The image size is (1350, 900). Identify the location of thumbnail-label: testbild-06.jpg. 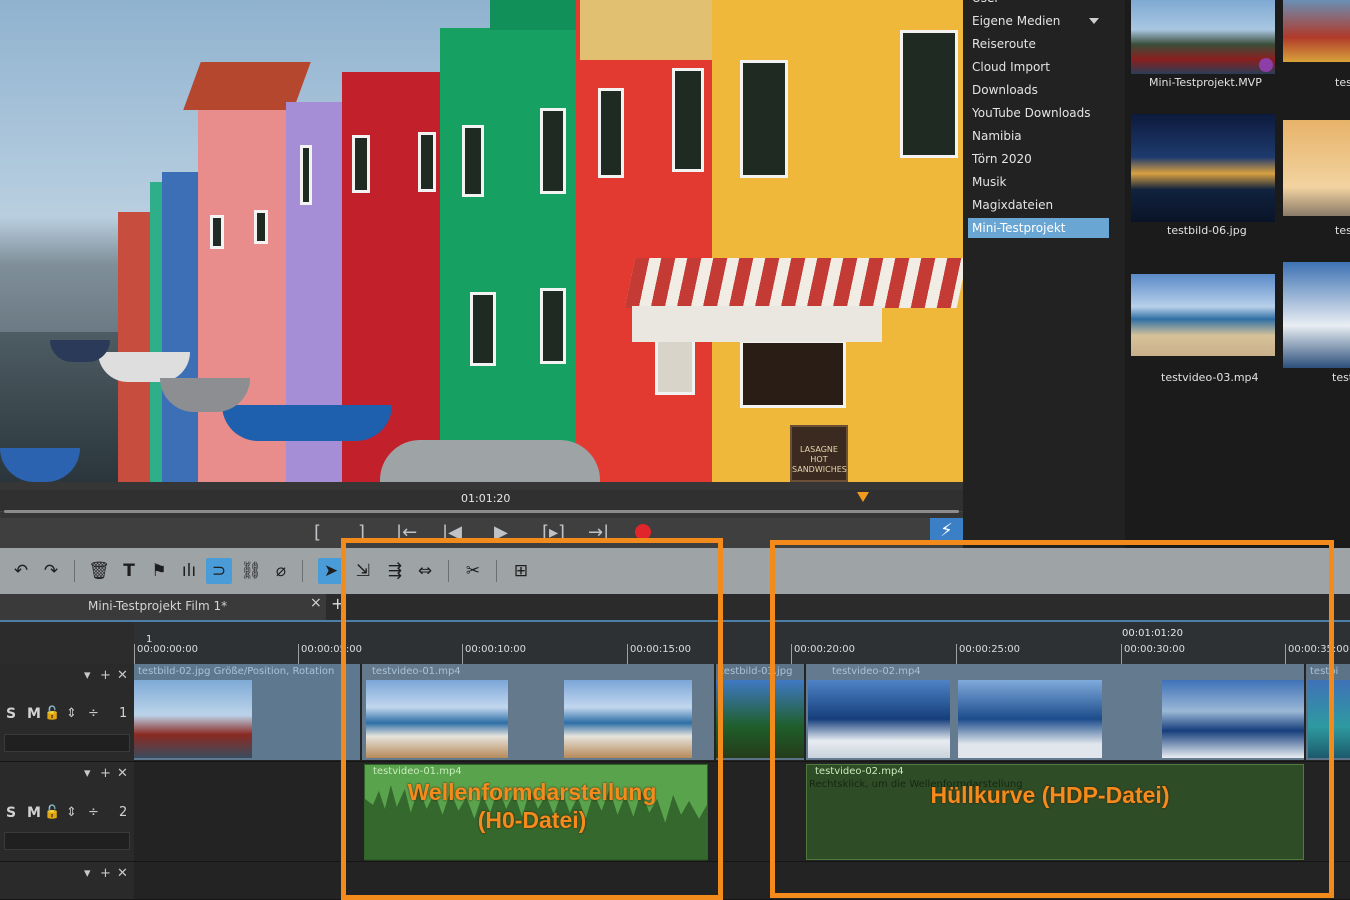
(1207, 230).